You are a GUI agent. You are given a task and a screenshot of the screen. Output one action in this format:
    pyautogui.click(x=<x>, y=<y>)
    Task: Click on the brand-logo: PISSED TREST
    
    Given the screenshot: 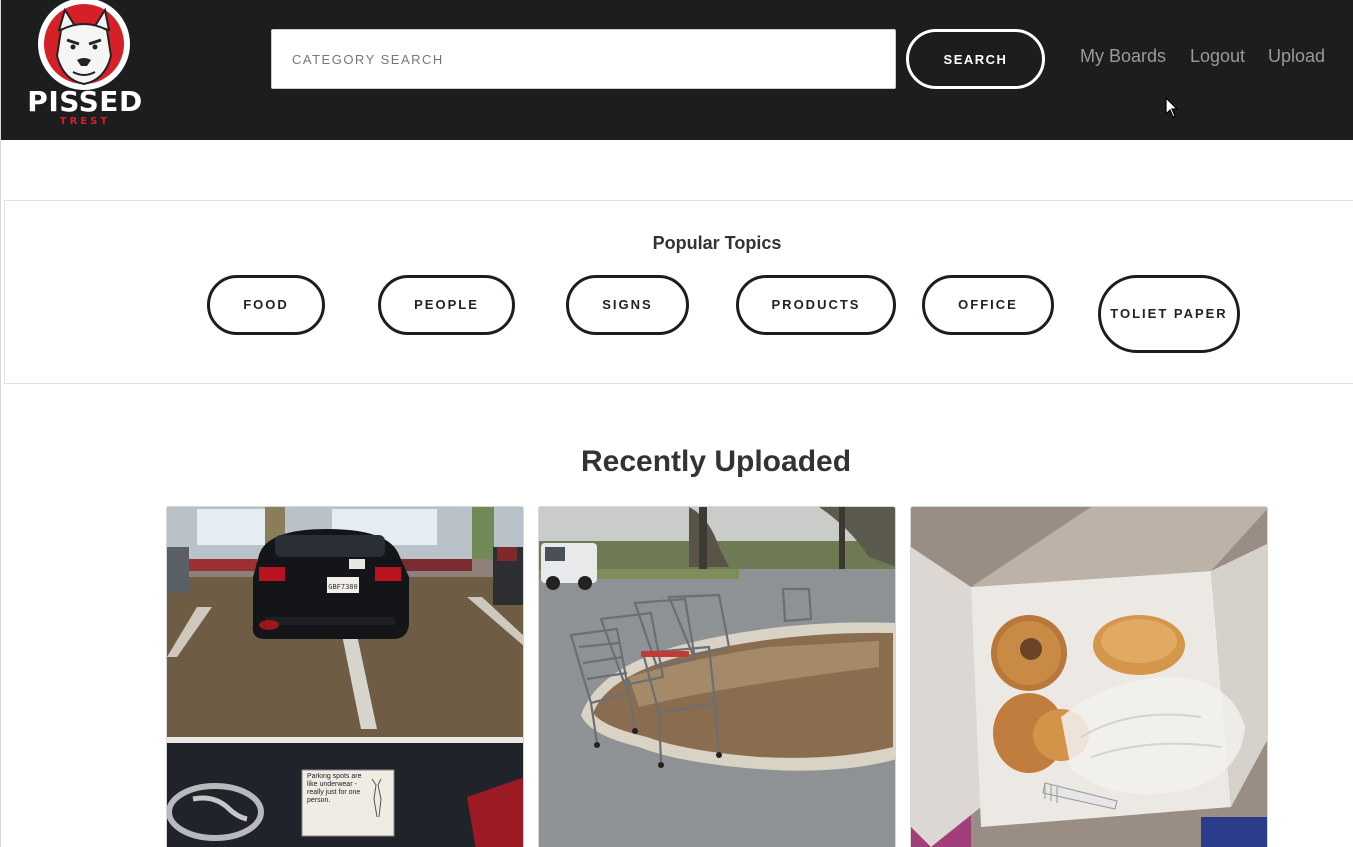 What is the action you would take?
    pyautogui.click(x=85, y=66)
    